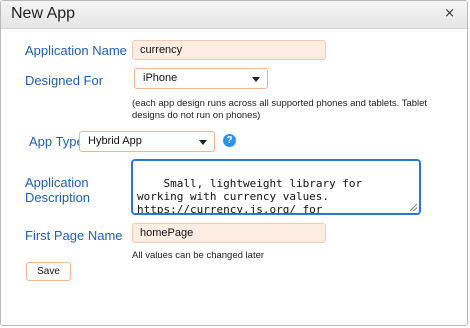  Describe the element at coordinates (229, 233) in the screenshot. I see `first-page-input: homePage` at that location.